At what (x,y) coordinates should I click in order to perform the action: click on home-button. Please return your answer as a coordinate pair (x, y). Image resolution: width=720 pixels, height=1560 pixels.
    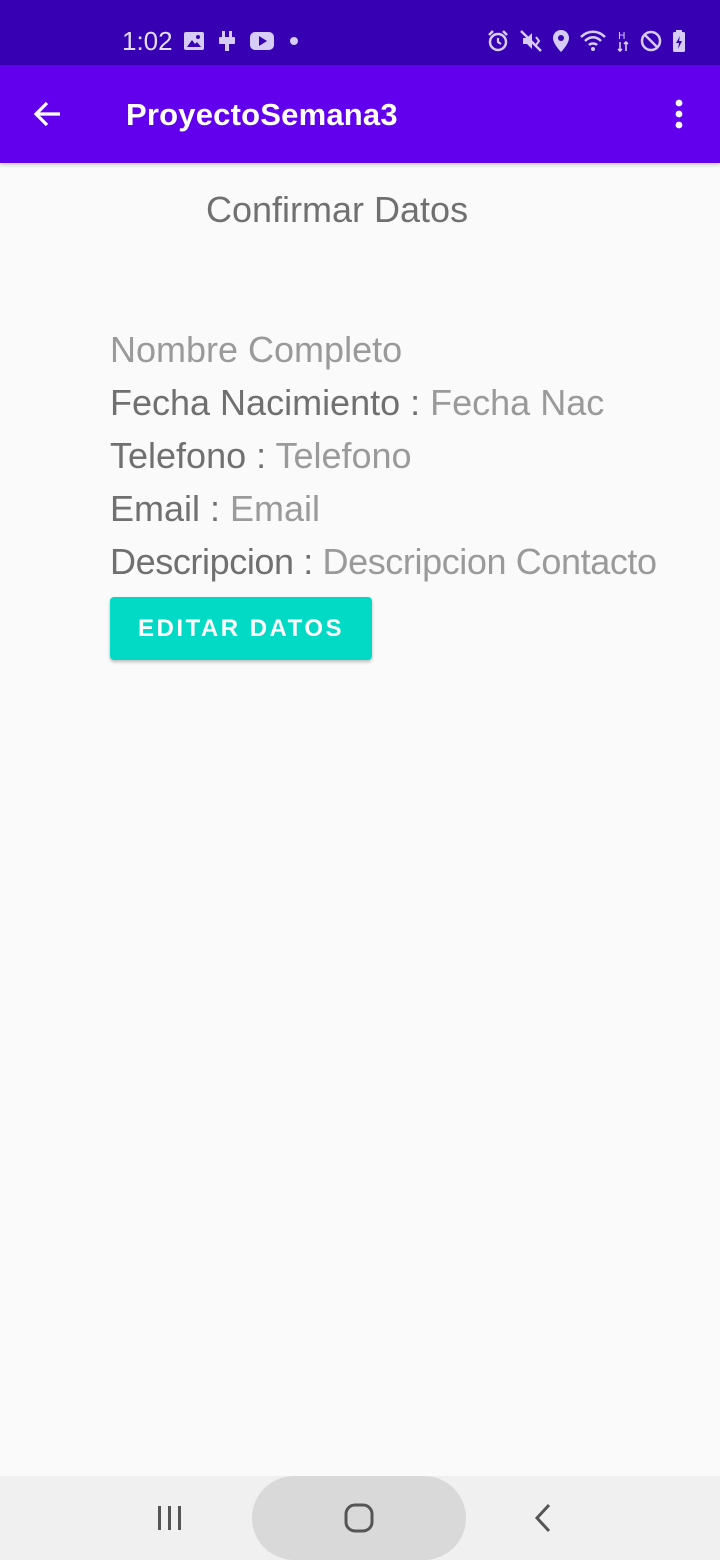
    Looking at the image, I should click on (359, 1518).